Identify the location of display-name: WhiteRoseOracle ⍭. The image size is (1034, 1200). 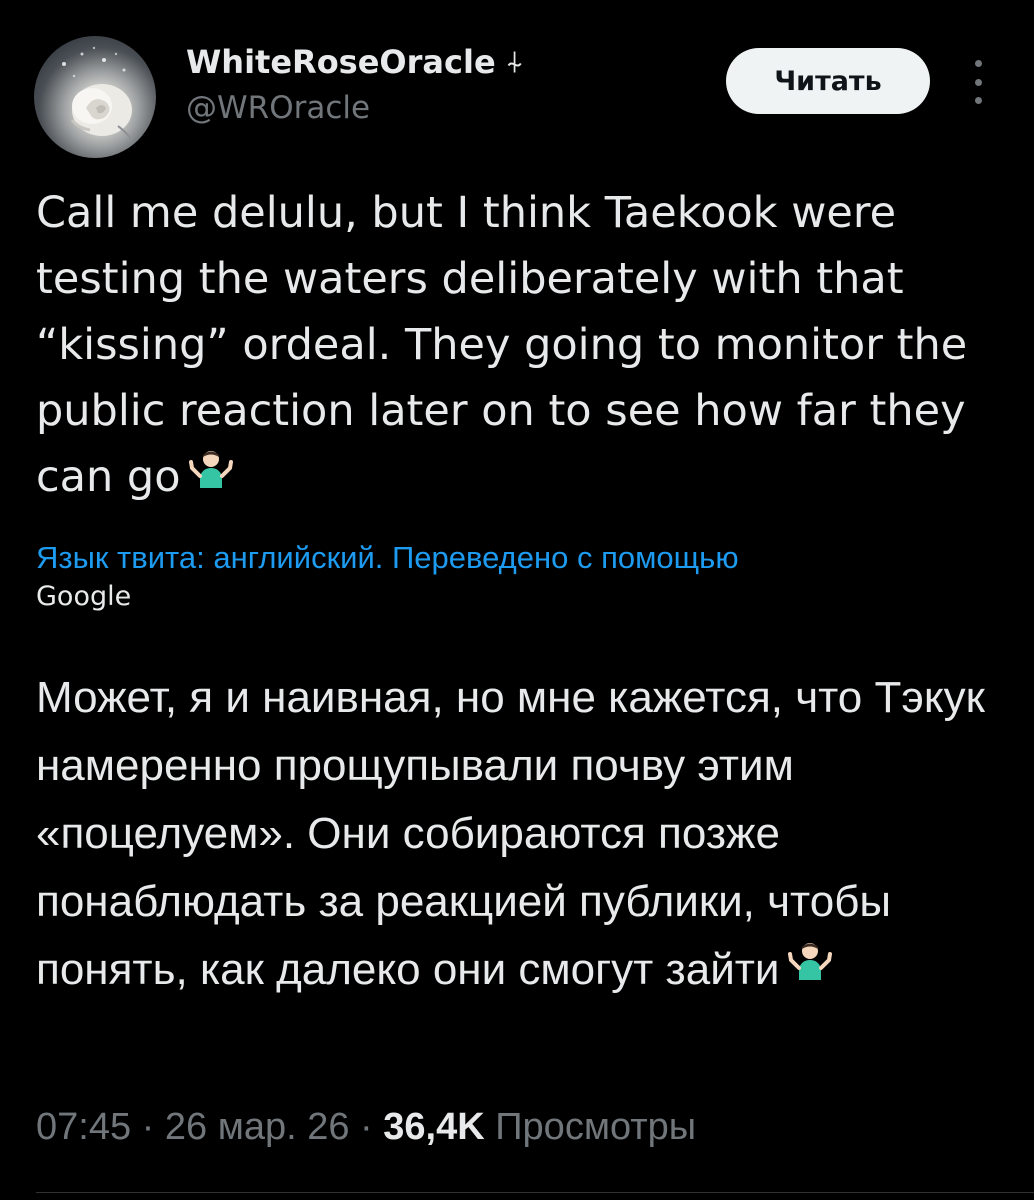
(355, 62).